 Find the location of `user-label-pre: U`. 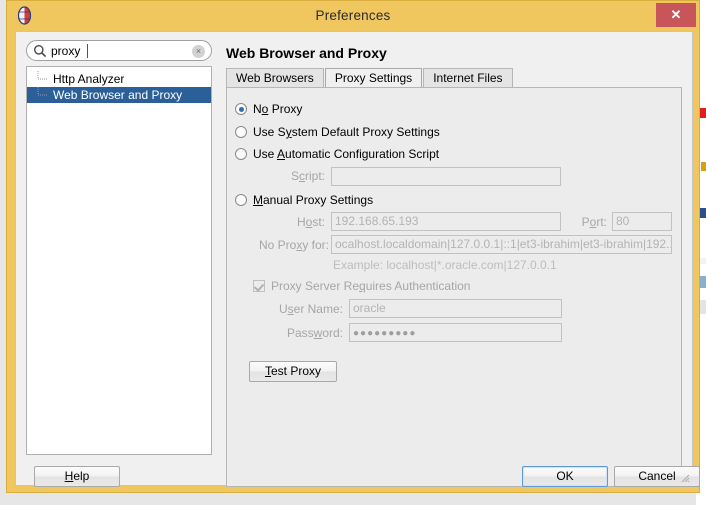

user-label-pre: U is located at coordinates (283, 309).